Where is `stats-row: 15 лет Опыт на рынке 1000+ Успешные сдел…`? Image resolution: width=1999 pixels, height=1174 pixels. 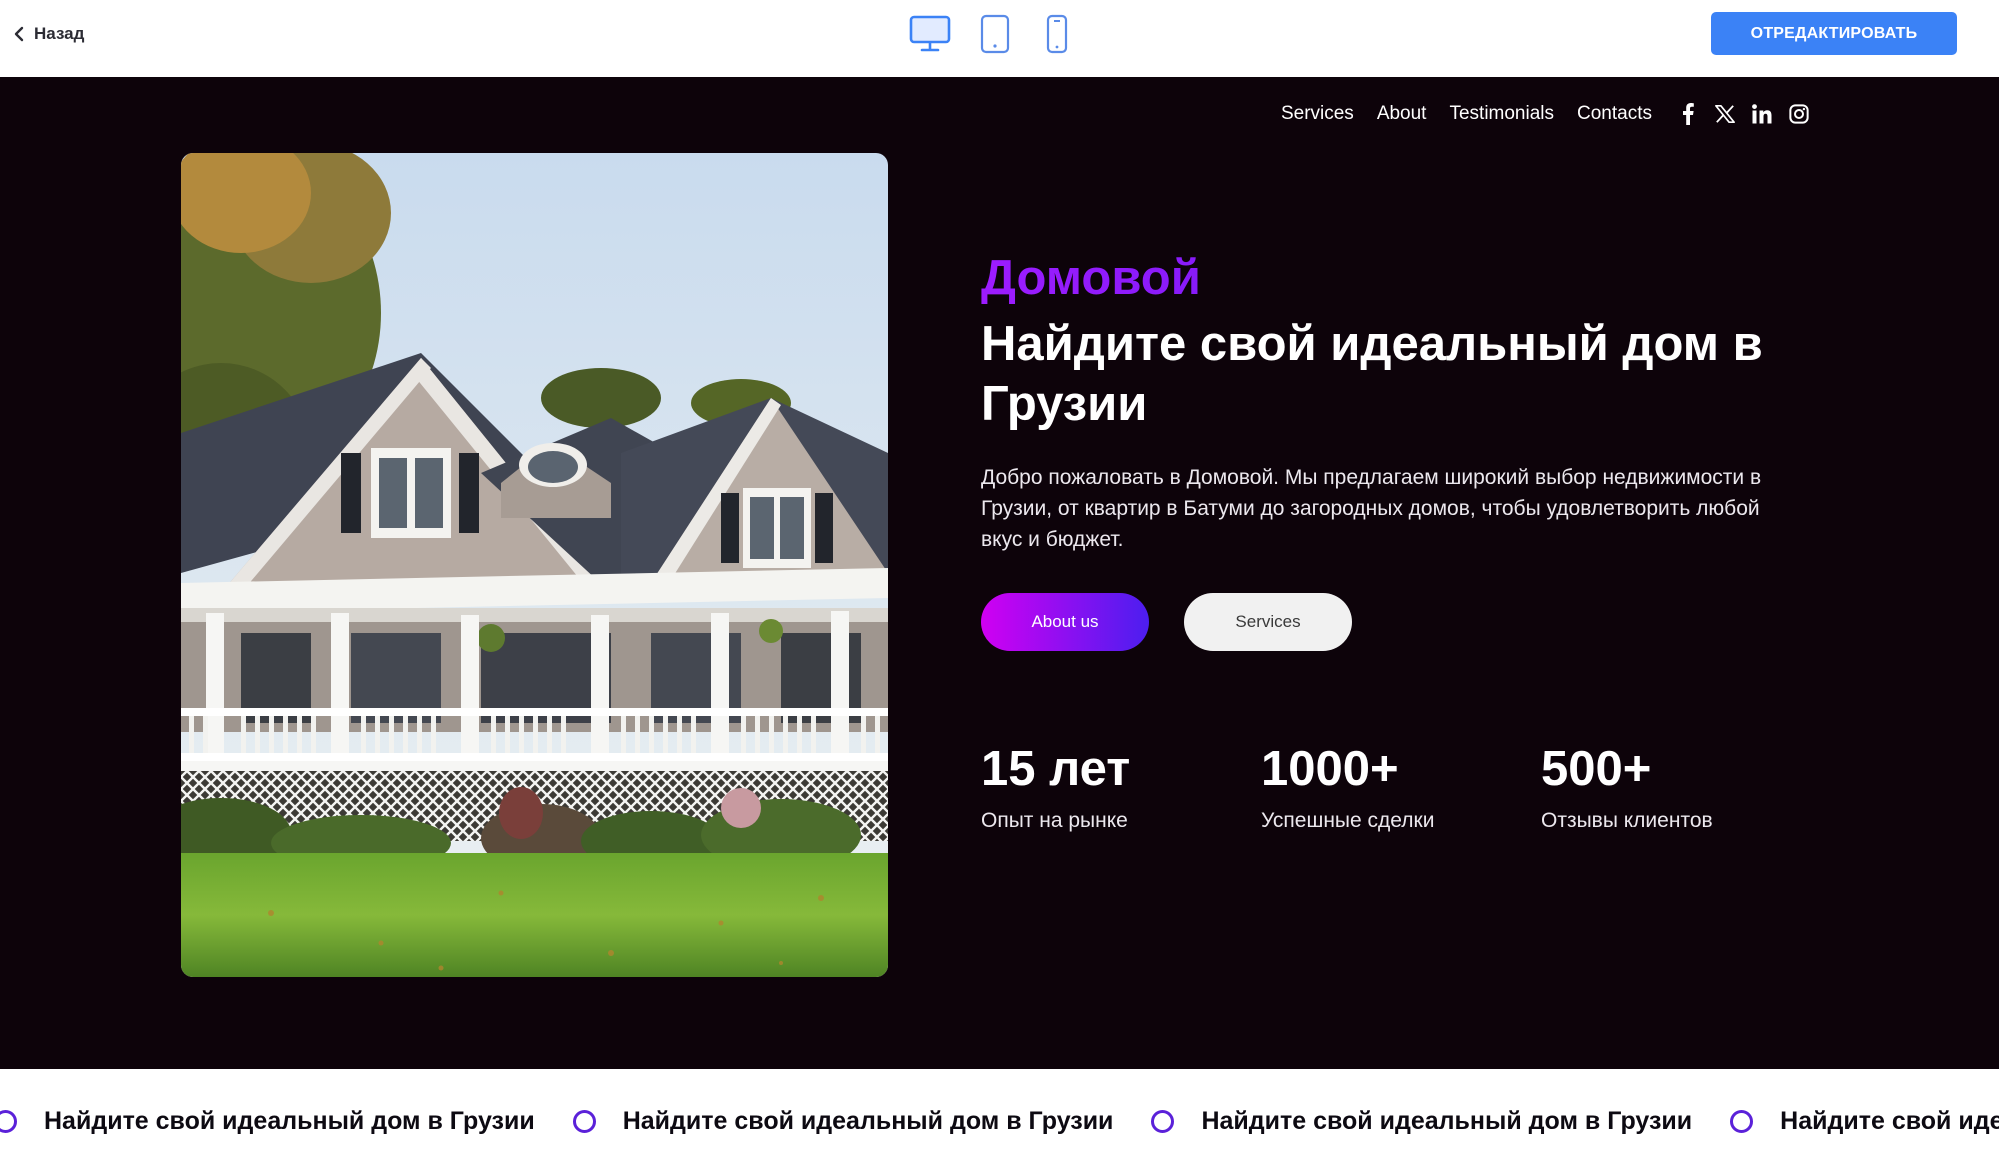 stats-row: 15 лет Опыт на рынке 1000+ Успешные сдел… is located at coordinates (1401, 787).